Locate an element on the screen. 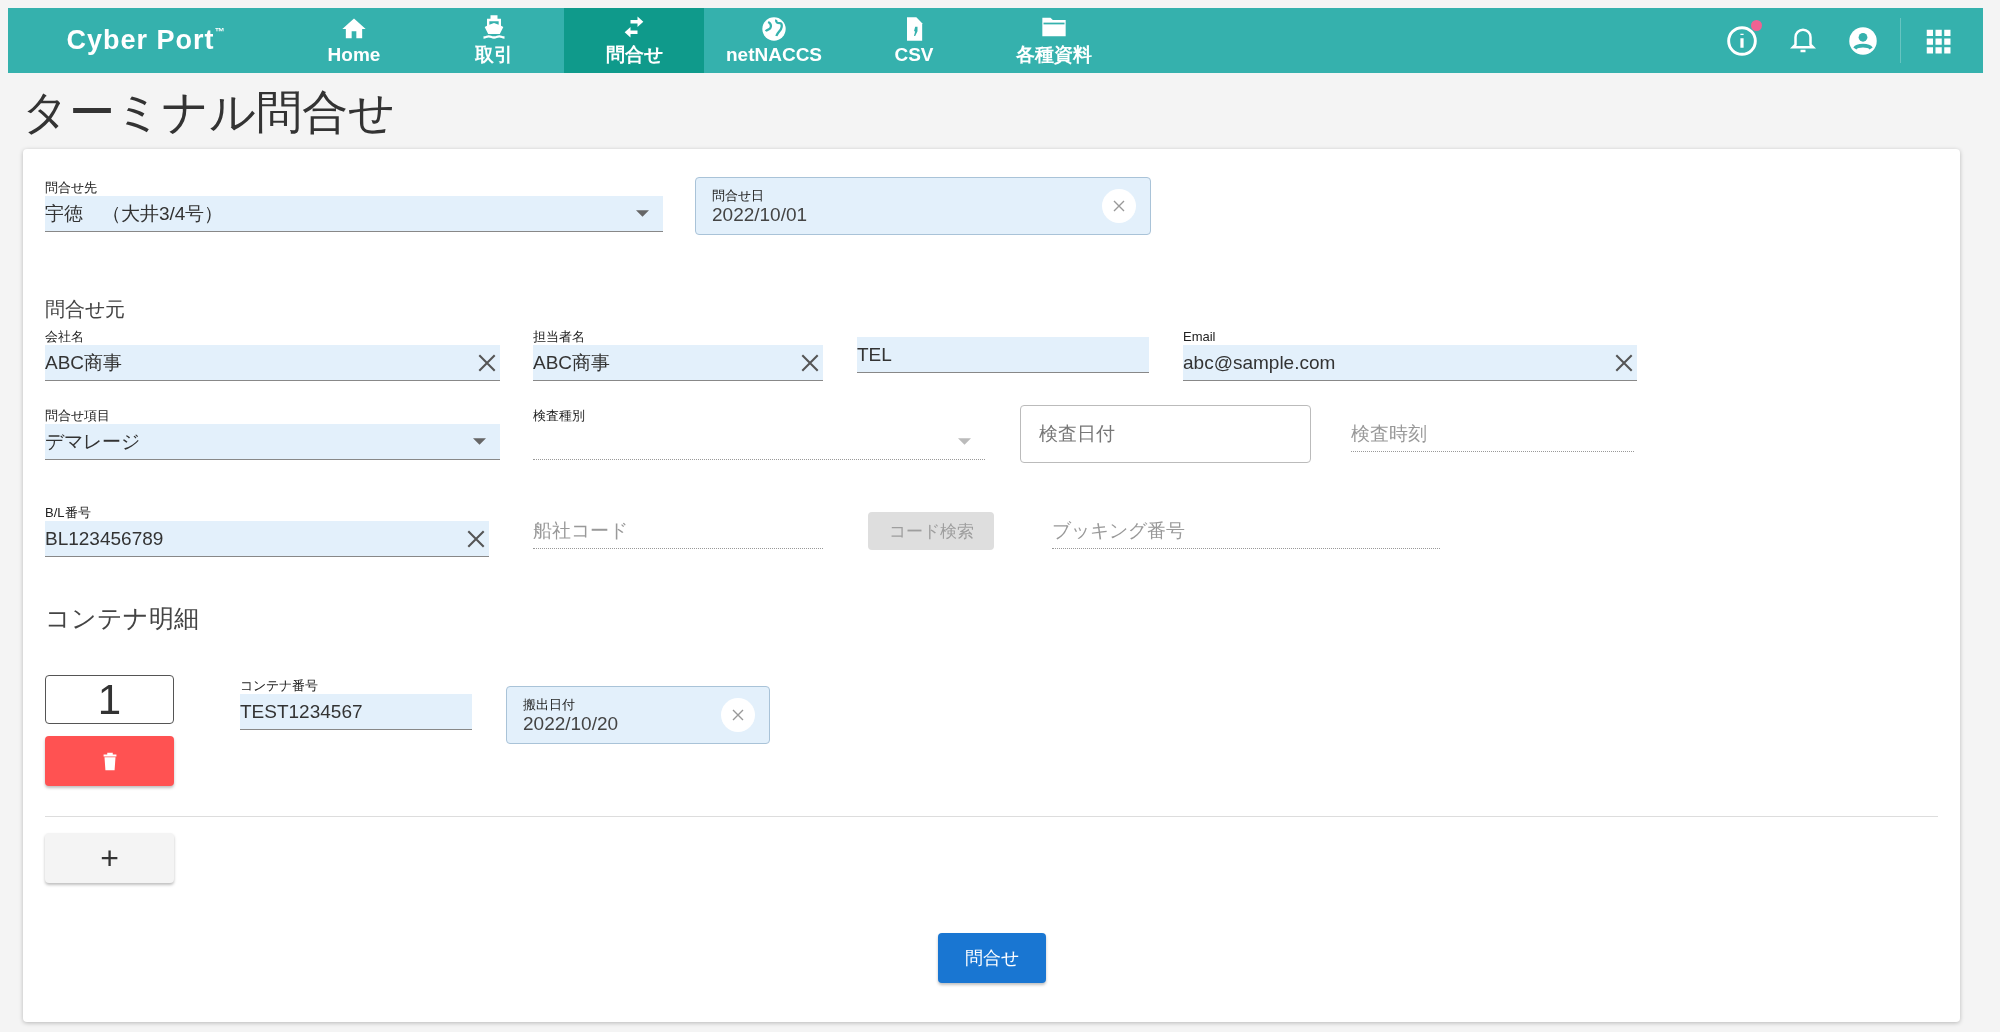 This screenshot has width=2000, height=1032. add-button: + is located at coordinates (109, 858).